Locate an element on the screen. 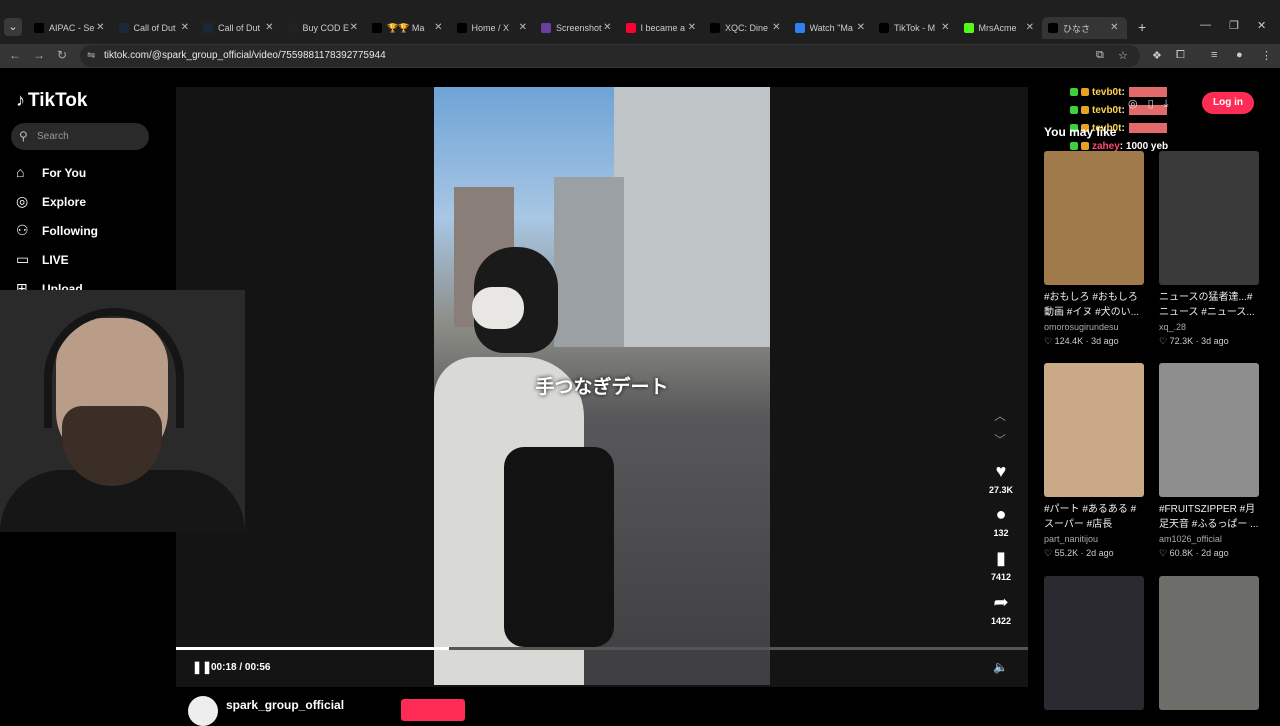 The width and height of the screenshot is (1280, 726). card-author: xq_.28 is located at coordinates (1209, 327).